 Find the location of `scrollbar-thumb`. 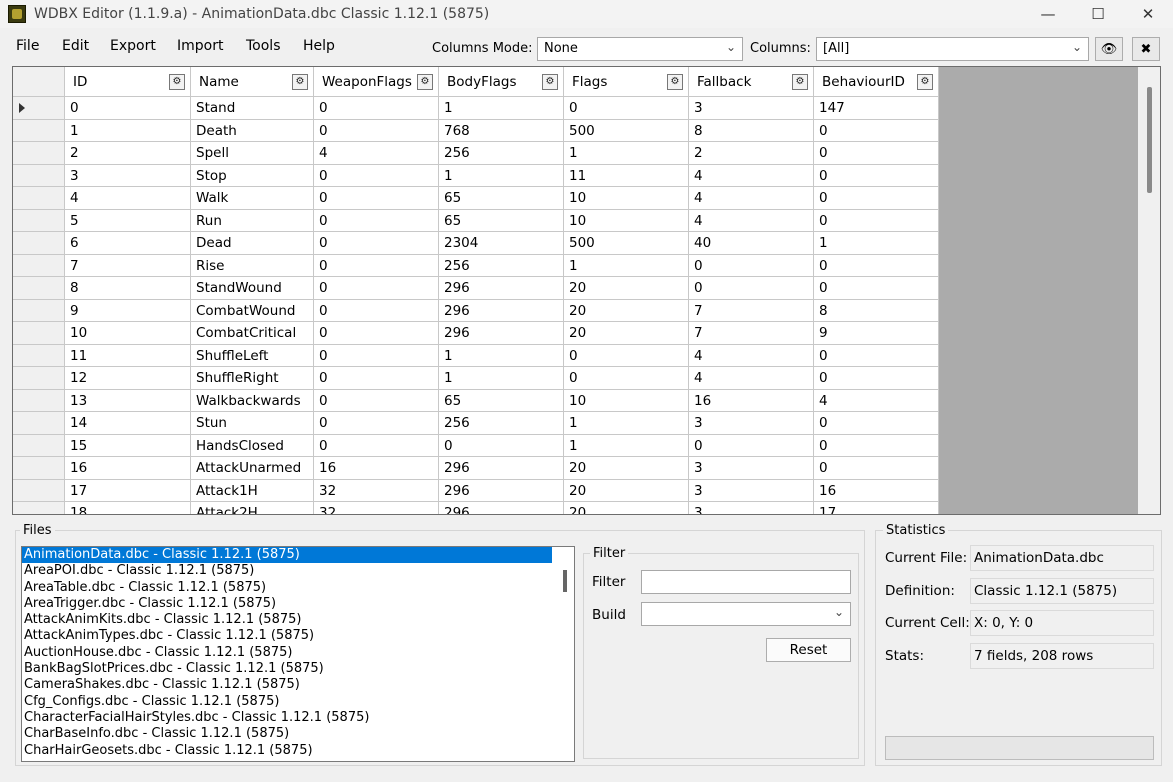

scrollbar-thumb is located at coordinates (1149, 140).